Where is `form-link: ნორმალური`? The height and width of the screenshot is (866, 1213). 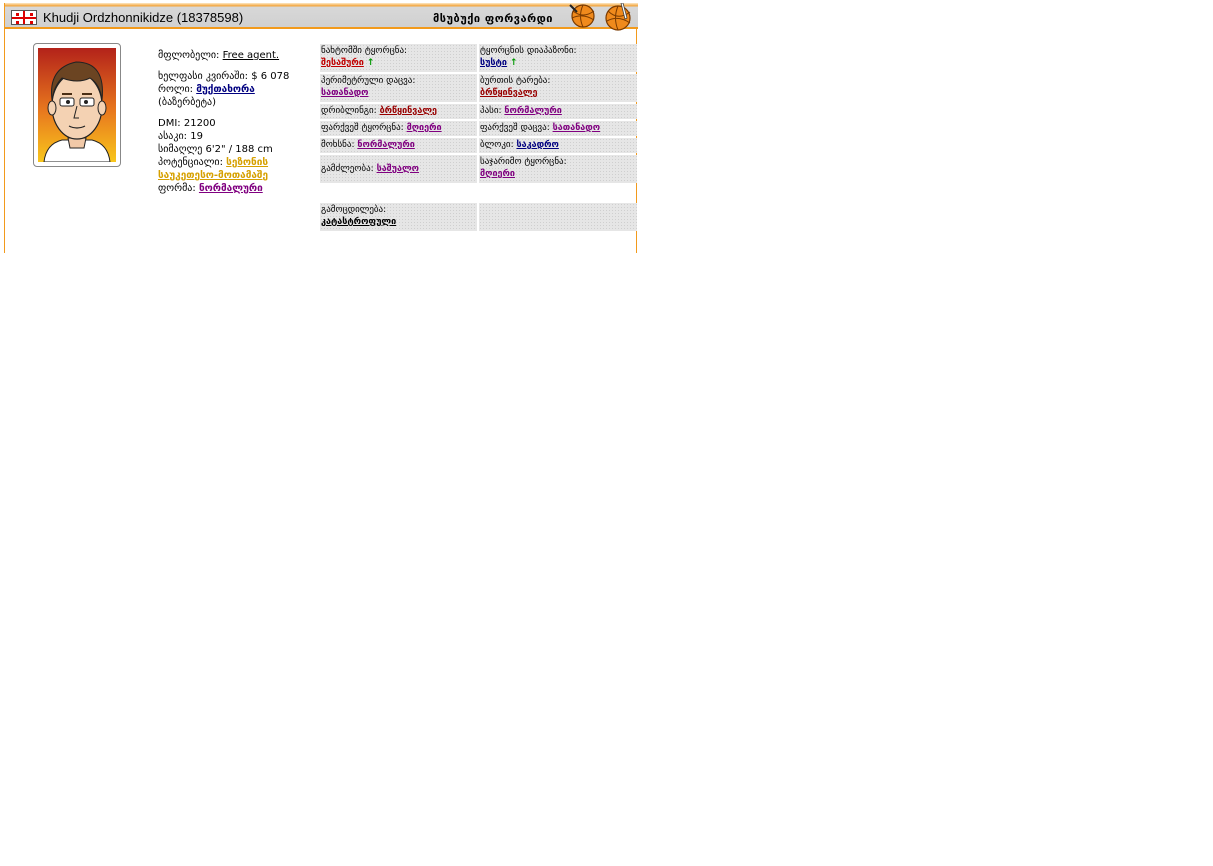 form-link: ნორმალური is located at coordinates (231, 188).